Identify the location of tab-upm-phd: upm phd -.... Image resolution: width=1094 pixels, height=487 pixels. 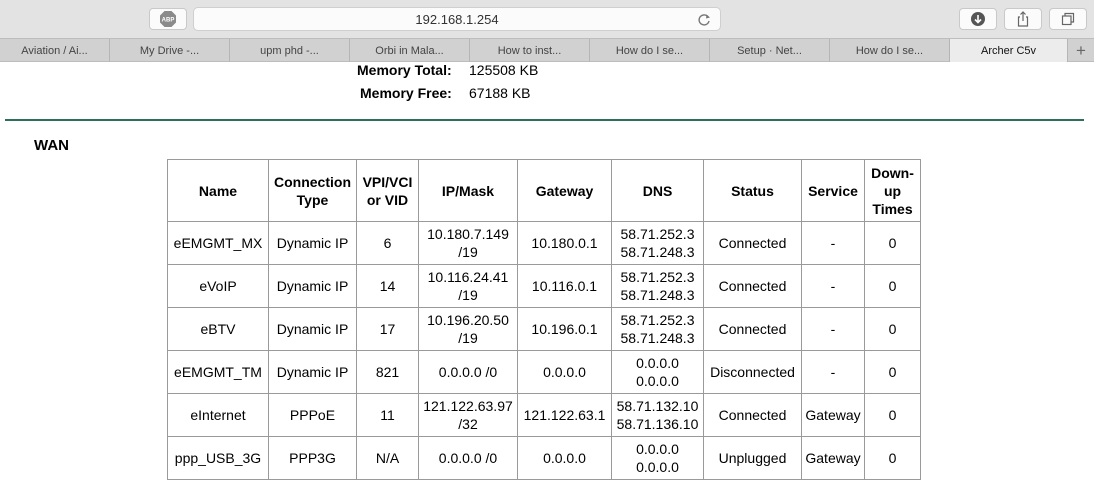
(290, 50).